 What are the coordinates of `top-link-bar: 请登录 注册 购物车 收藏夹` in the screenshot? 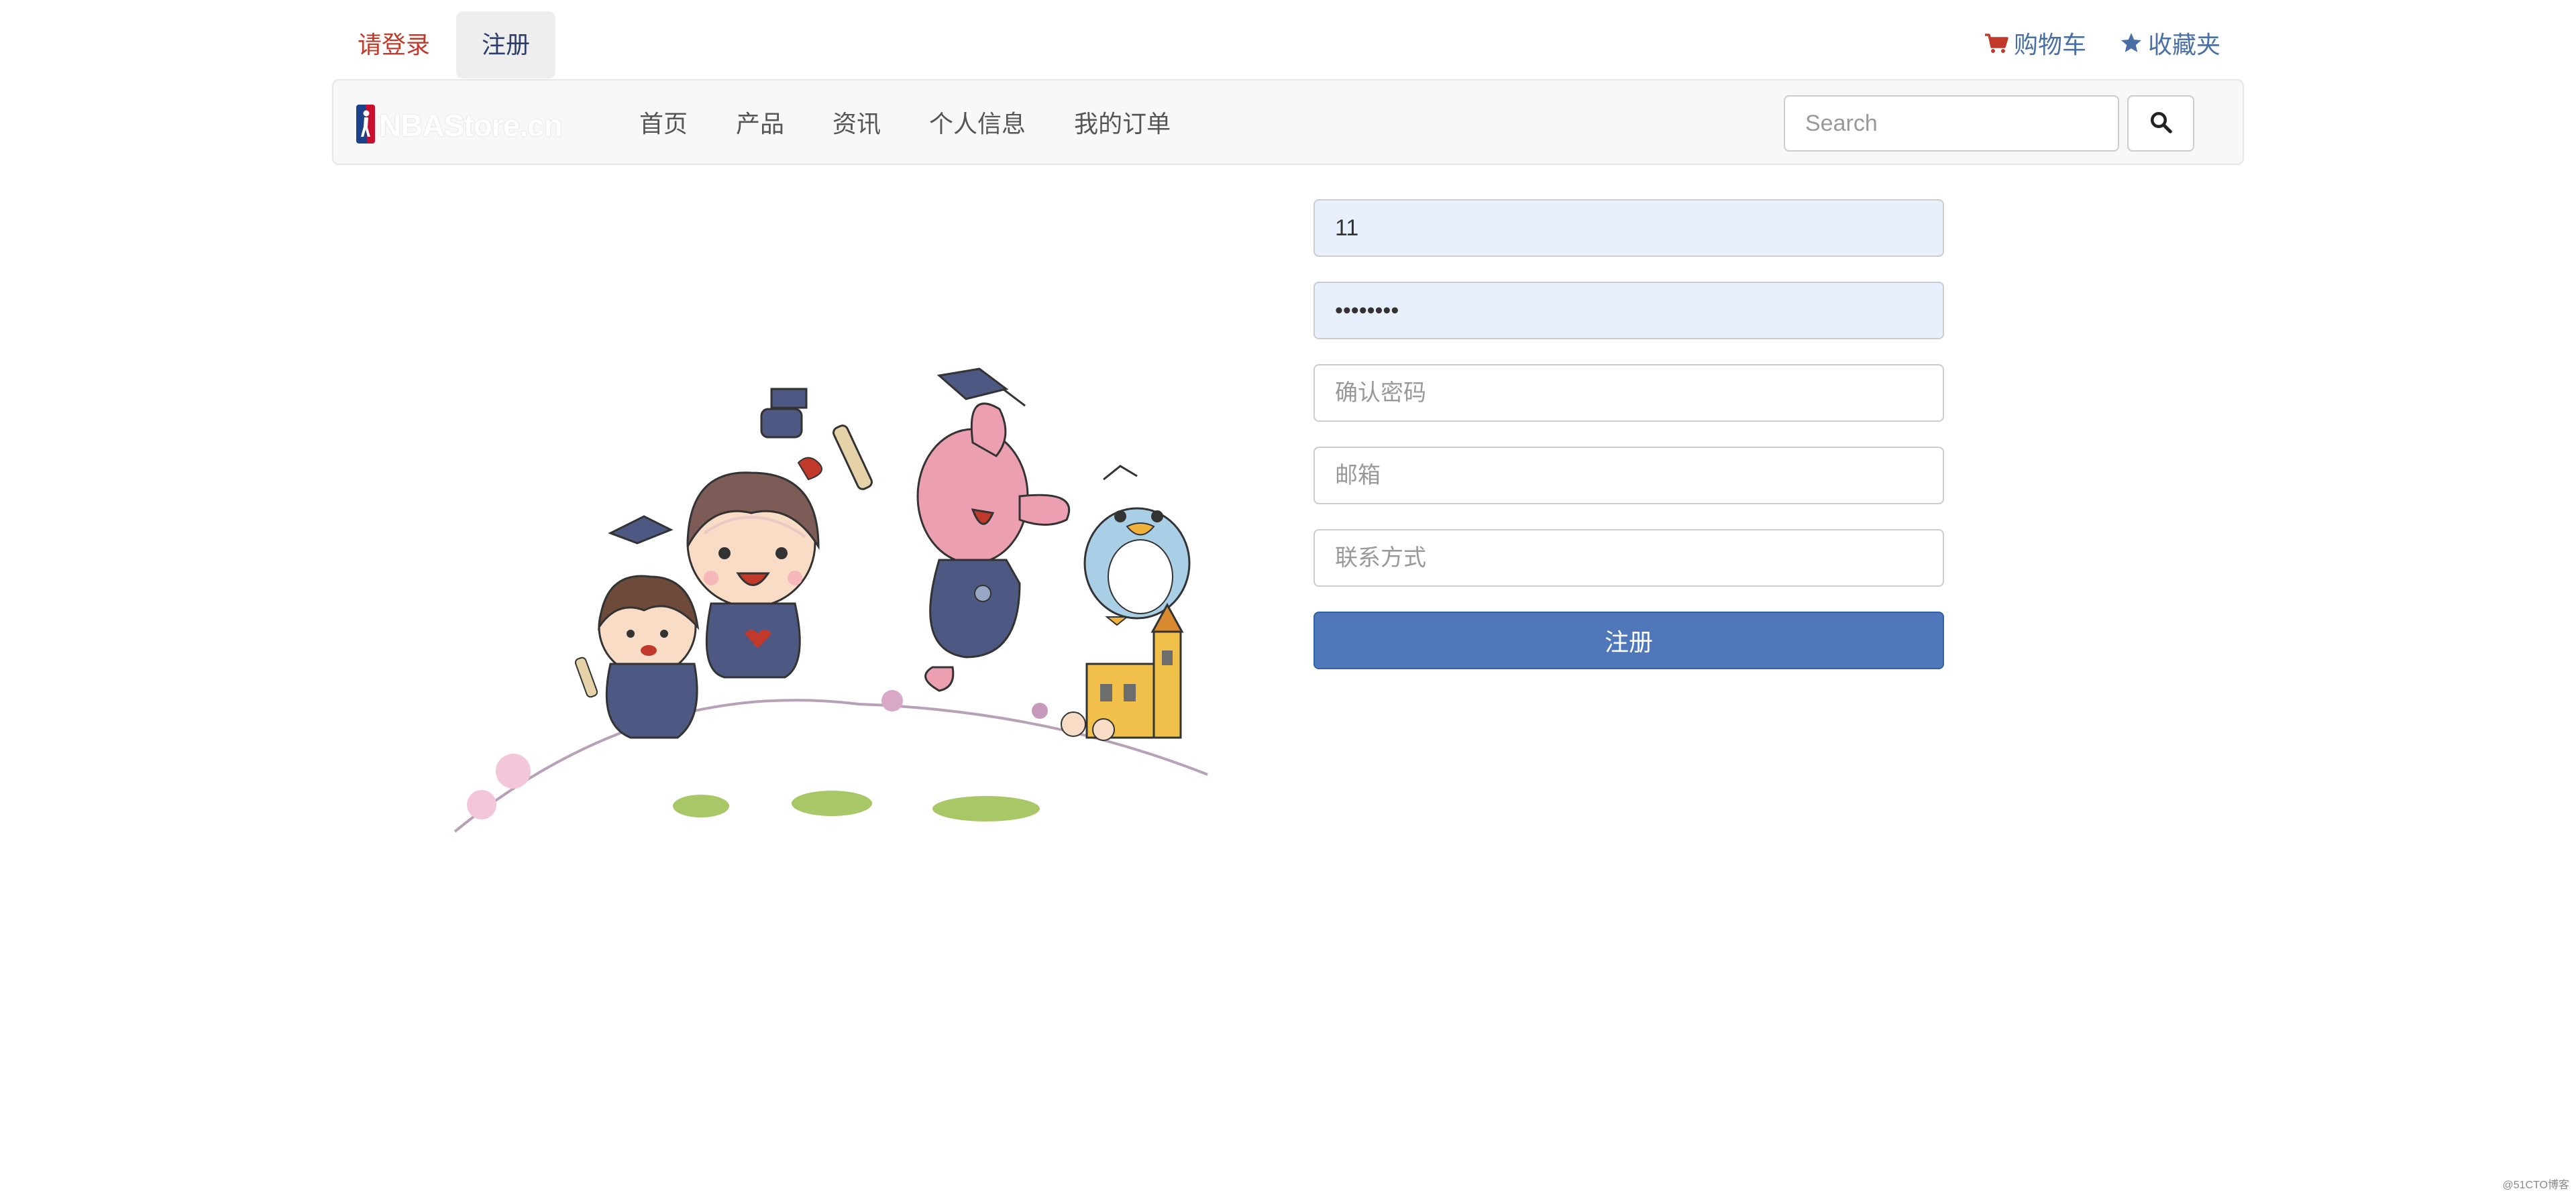 It's located at (1288, 45).